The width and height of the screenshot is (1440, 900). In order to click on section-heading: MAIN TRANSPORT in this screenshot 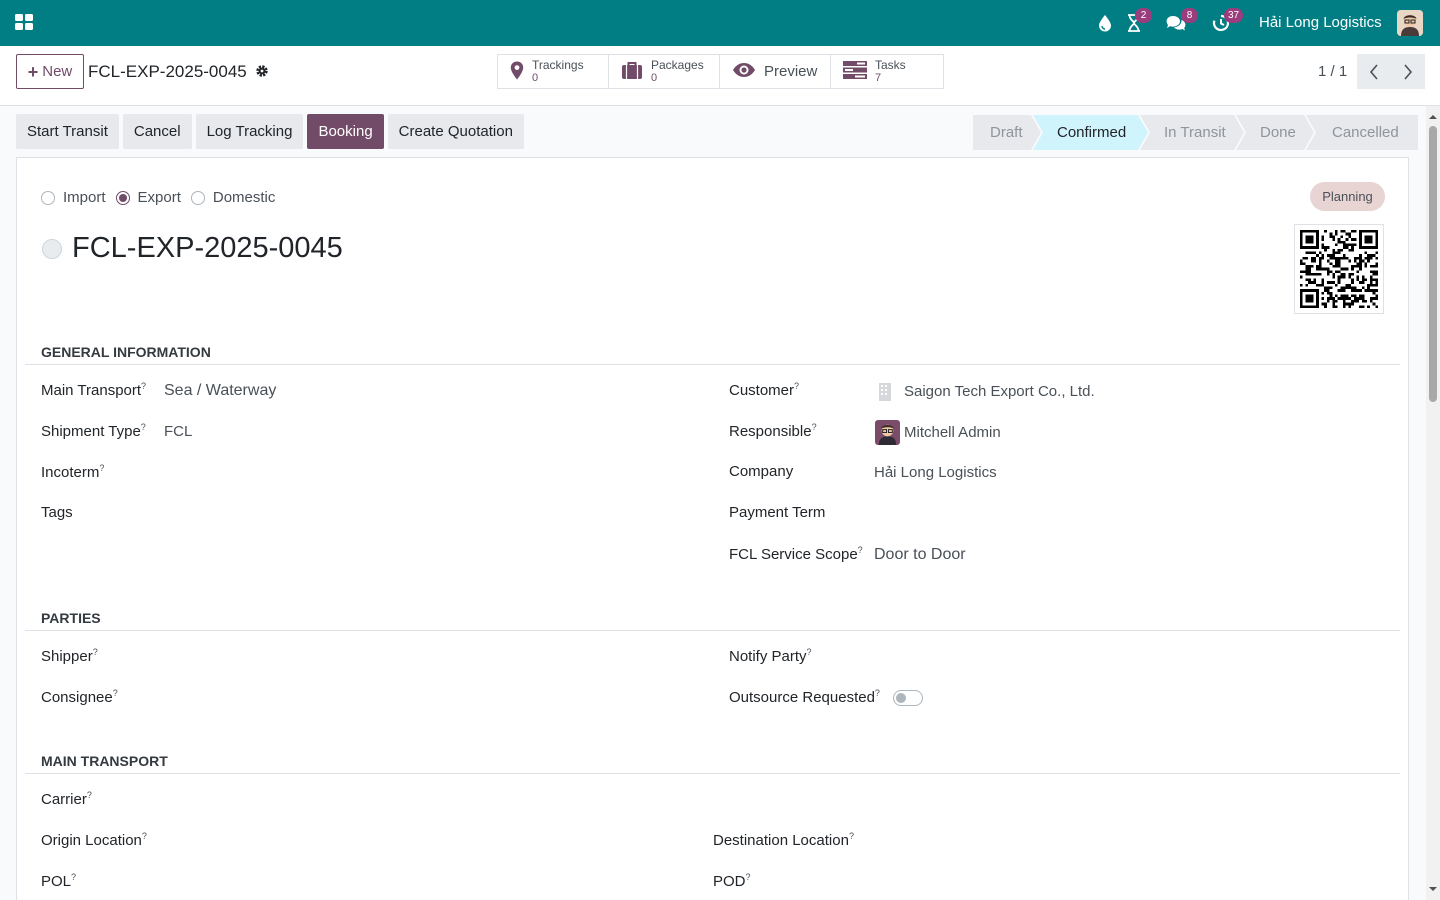, I will do `click(104, 761)`.